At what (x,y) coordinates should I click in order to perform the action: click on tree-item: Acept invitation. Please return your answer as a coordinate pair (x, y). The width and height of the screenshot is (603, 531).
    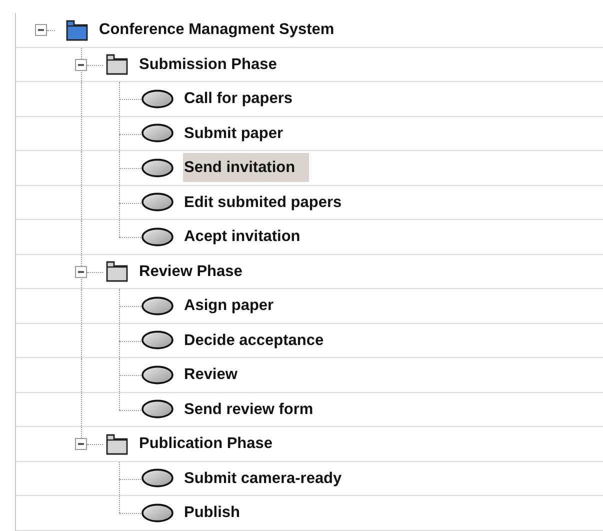
    Looking at the image, I should click on (242, 237).